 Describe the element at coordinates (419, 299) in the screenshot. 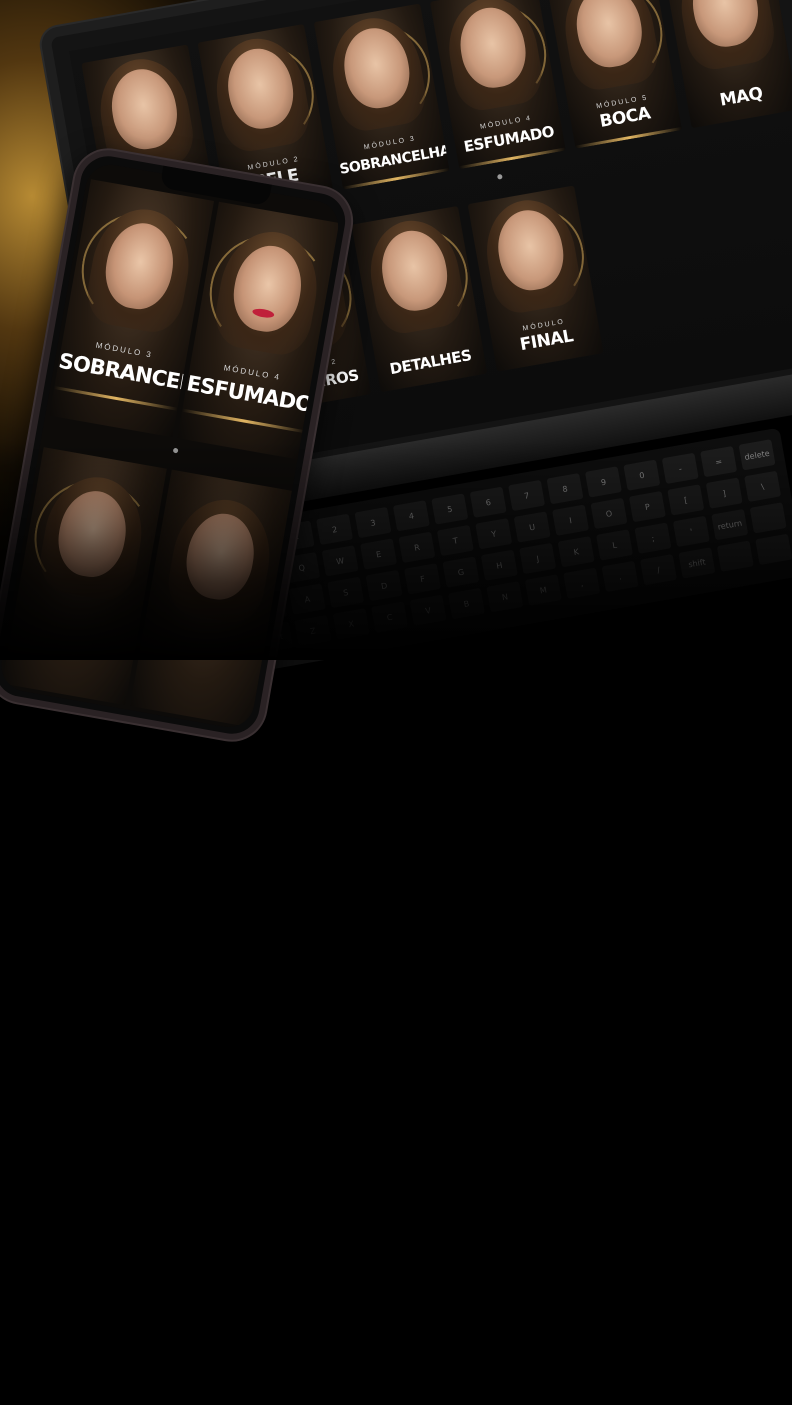

I see `laptop-module-card: DETALHES` at that location.